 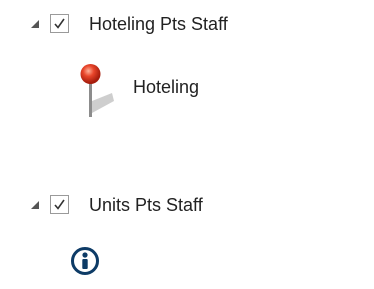 I want to click on map-pin-icon, so click(x=96, y=92).